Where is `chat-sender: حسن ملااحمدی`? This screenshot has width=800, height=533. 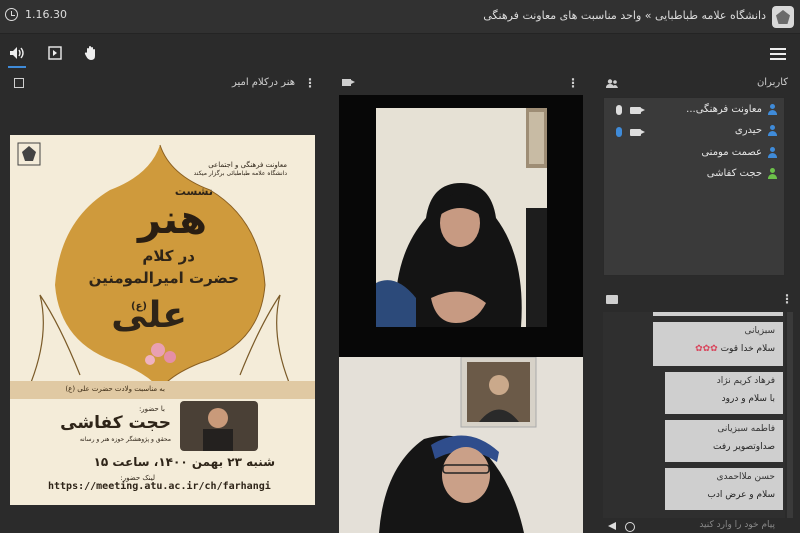 chat-sender: حسن ملااحمدی is located at coordinates (745, 477).